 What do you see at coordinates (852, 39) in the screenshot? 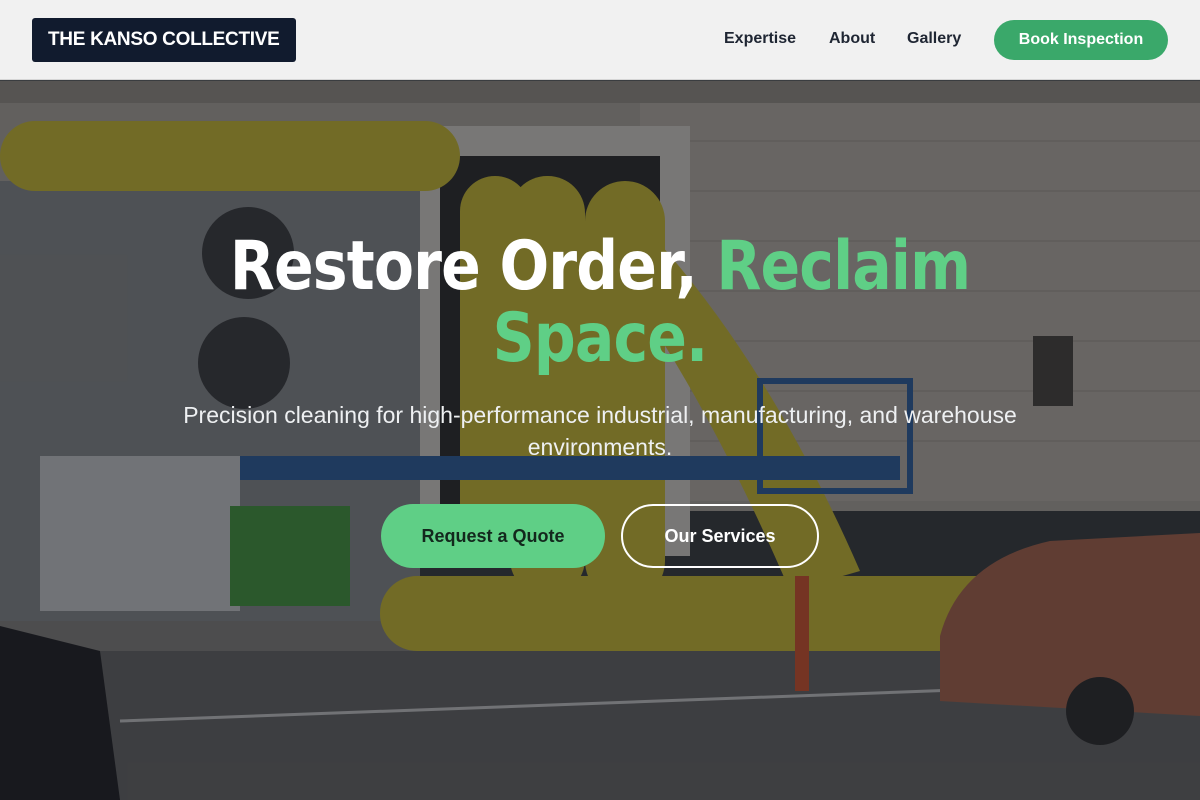
I see `nav-link-about: About` at bounding box center [852, 39].